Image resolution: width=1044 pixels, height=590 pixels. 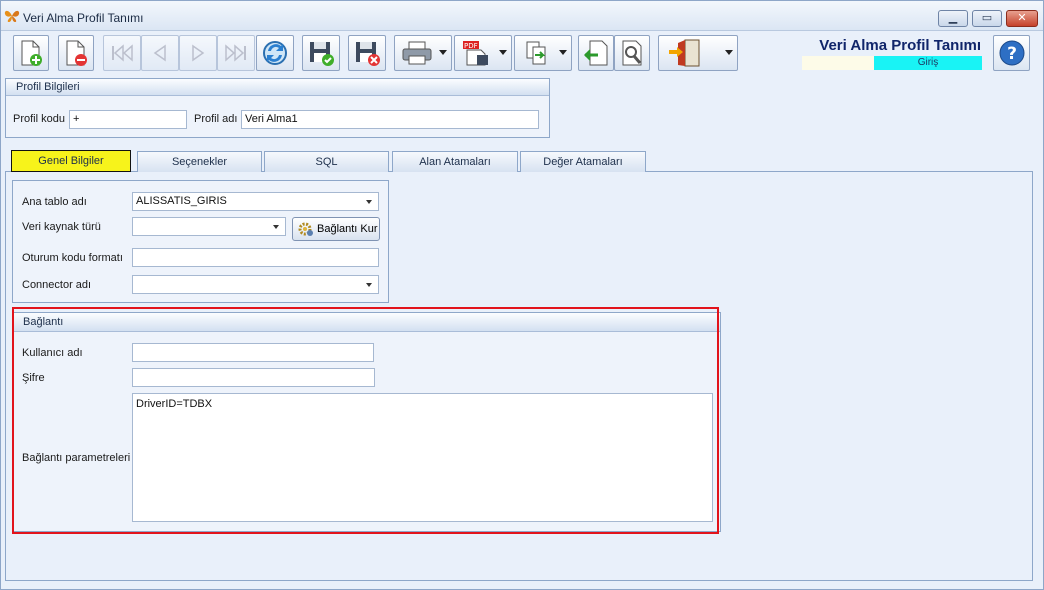 I want to click on help-button: ?, so click(x=1011, y=53).